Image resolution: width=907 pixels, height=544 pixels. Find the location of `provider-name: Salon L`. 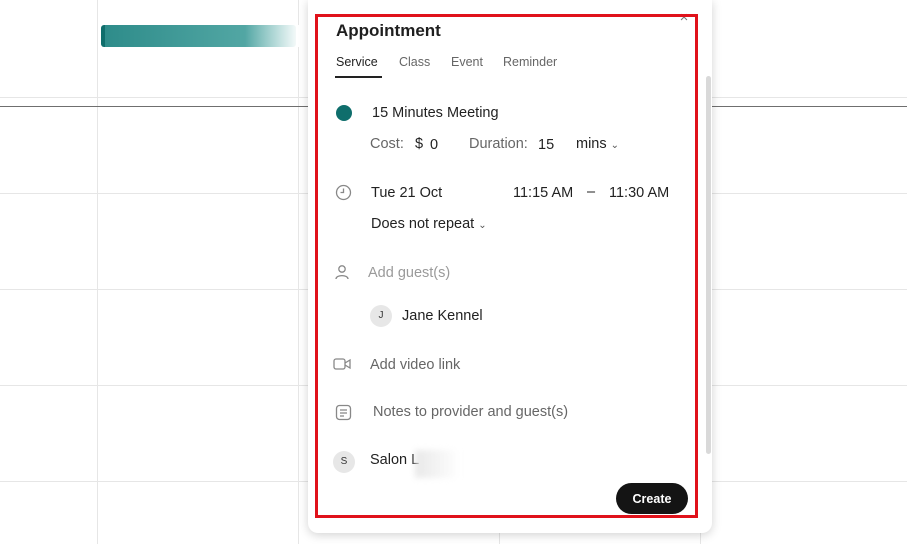

provider-name: Salon L is located at coordinates (394, 460).